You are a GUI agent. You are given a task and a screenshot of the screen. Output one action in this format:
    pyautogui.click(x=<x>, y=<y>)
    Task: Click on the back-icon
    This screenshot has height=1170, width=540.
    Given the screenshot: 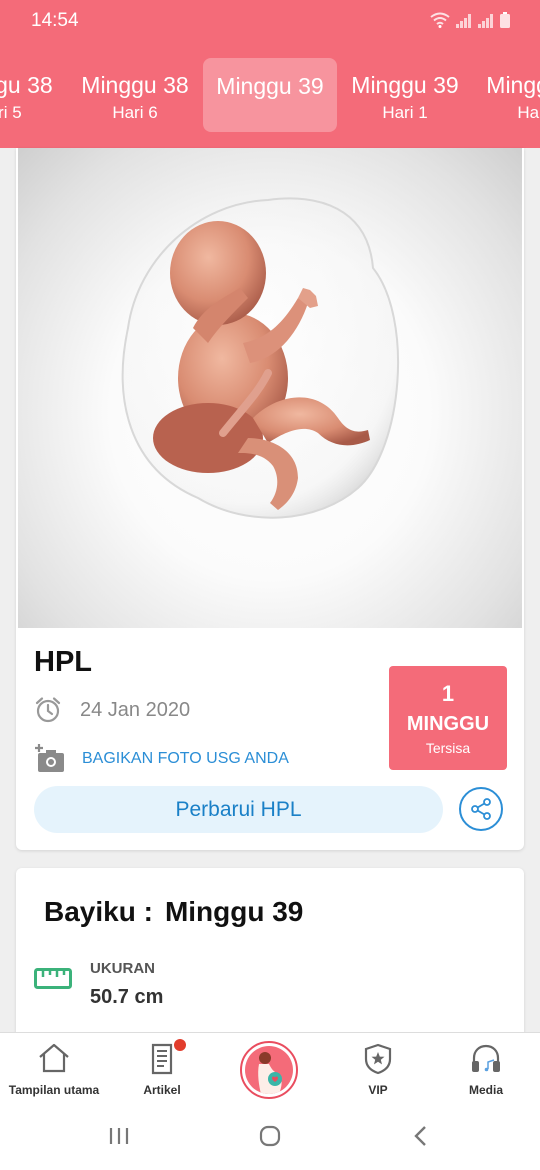 What is the action you would take?
    pyautogui.click(x=421, y=1136)
    